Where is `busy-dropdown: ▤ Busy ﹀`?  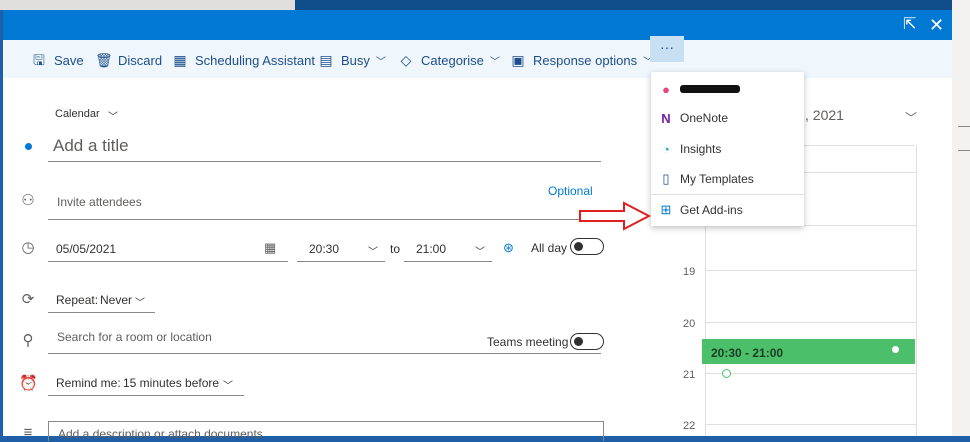 busy-dropdown: ▤ Busy ﹀ is located at coordinates (352, 60).